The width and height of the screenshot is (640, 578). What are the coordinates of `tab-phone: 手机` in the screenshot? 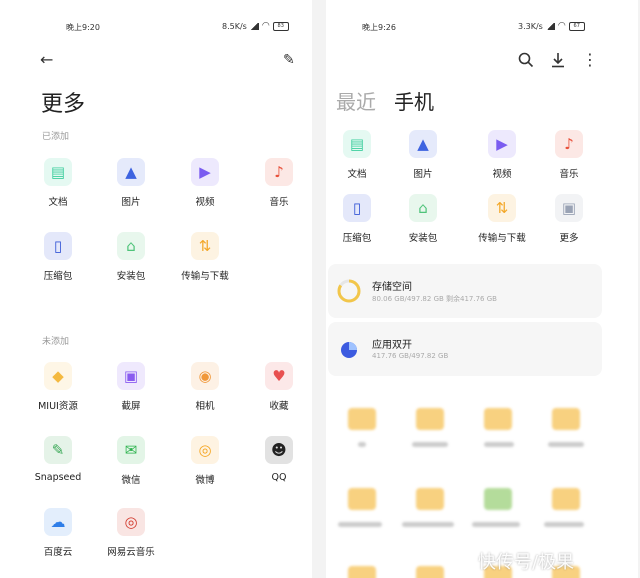 It's located at (414, 100).